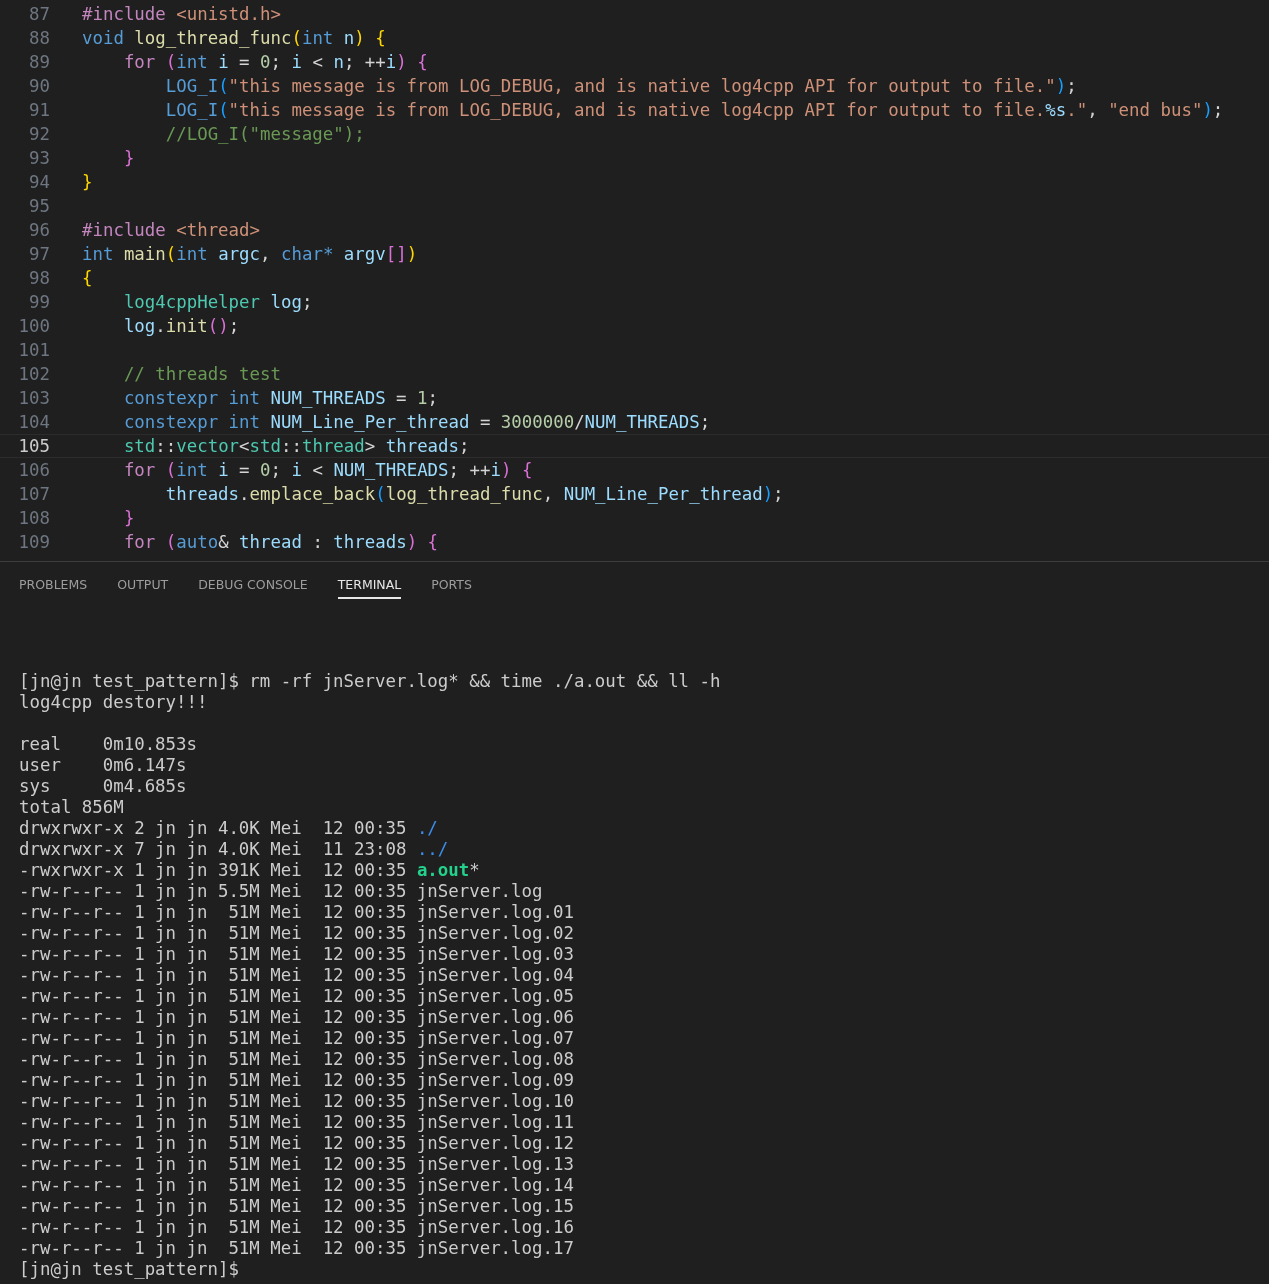 Image resolution: width=1269 pixels, height=1284 pixels. Describe the element at coordinates (103, 765) in the screenshot. I see `terminal-line: user 0m6.147s` at that location.